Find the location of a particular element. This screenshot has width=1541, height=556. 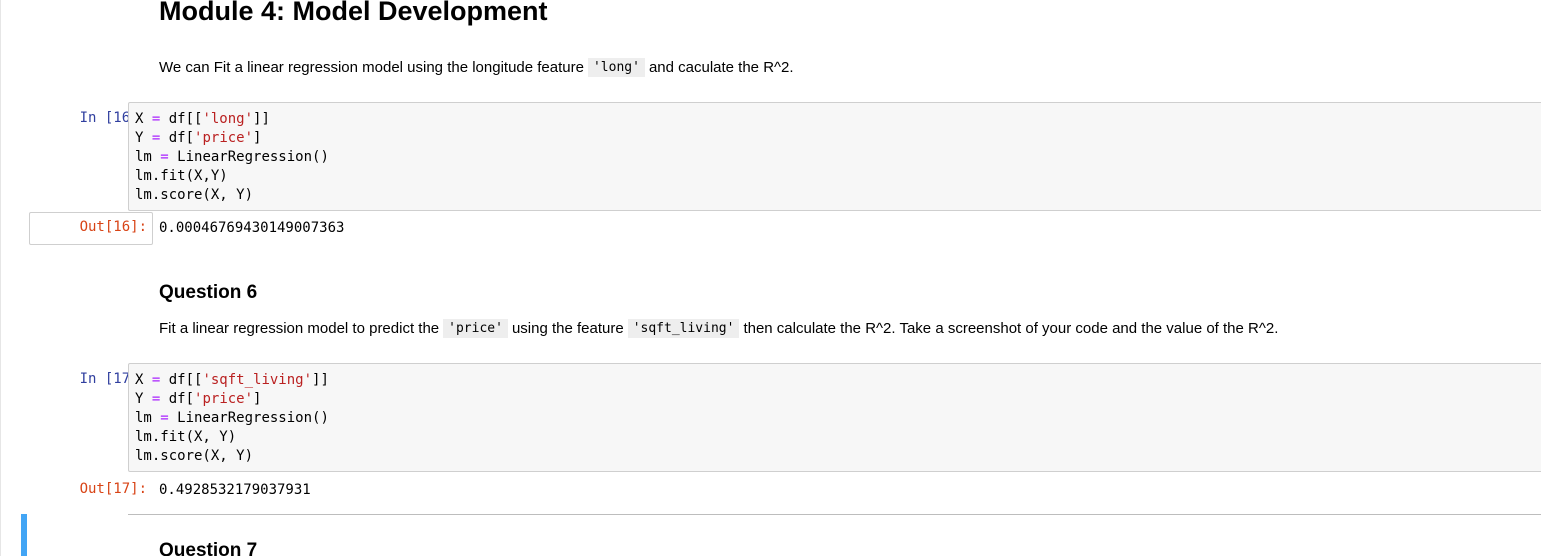

in-prompt-16: In [16]: is located at coordinates (113, 118).